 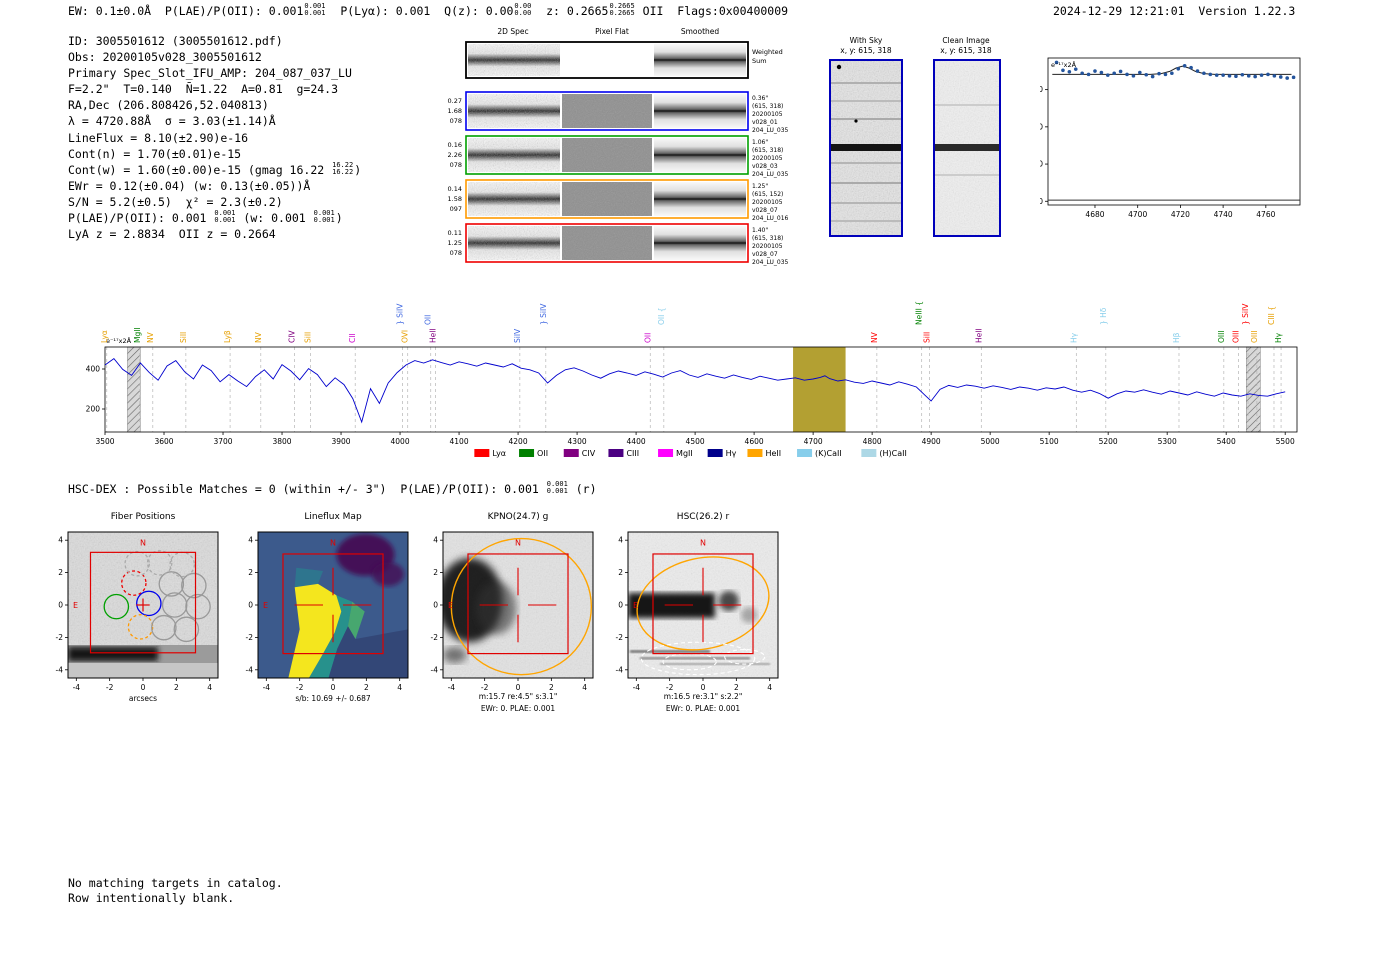 What do you see at coordinates (456, 253) in the screenshot?
I see `fiber-weight-label: 078` at bounding box center [456, 253].